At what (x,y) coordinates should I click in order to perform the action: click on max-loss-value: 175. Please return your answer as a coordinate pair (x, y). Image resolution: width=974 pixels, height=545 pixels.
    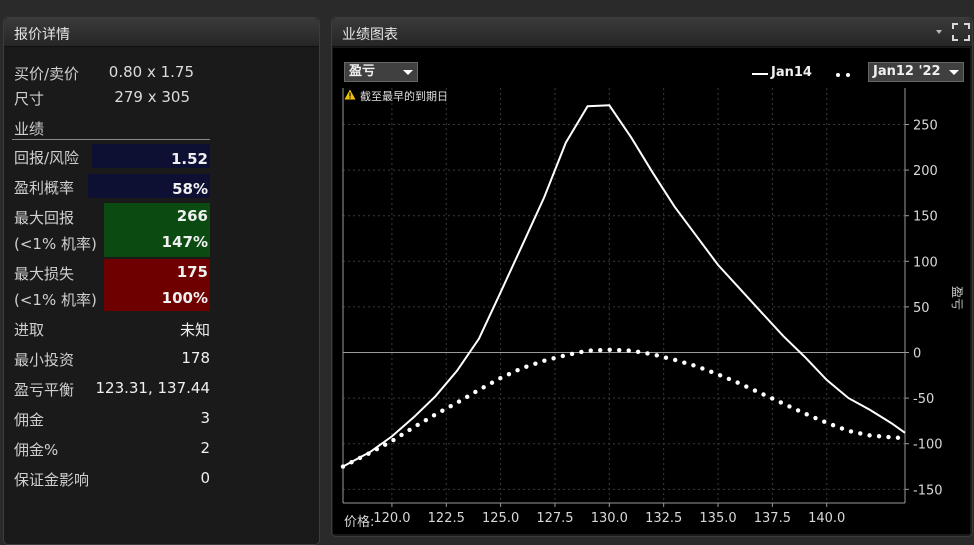
    Looking at the image, I should click on (192, 272).